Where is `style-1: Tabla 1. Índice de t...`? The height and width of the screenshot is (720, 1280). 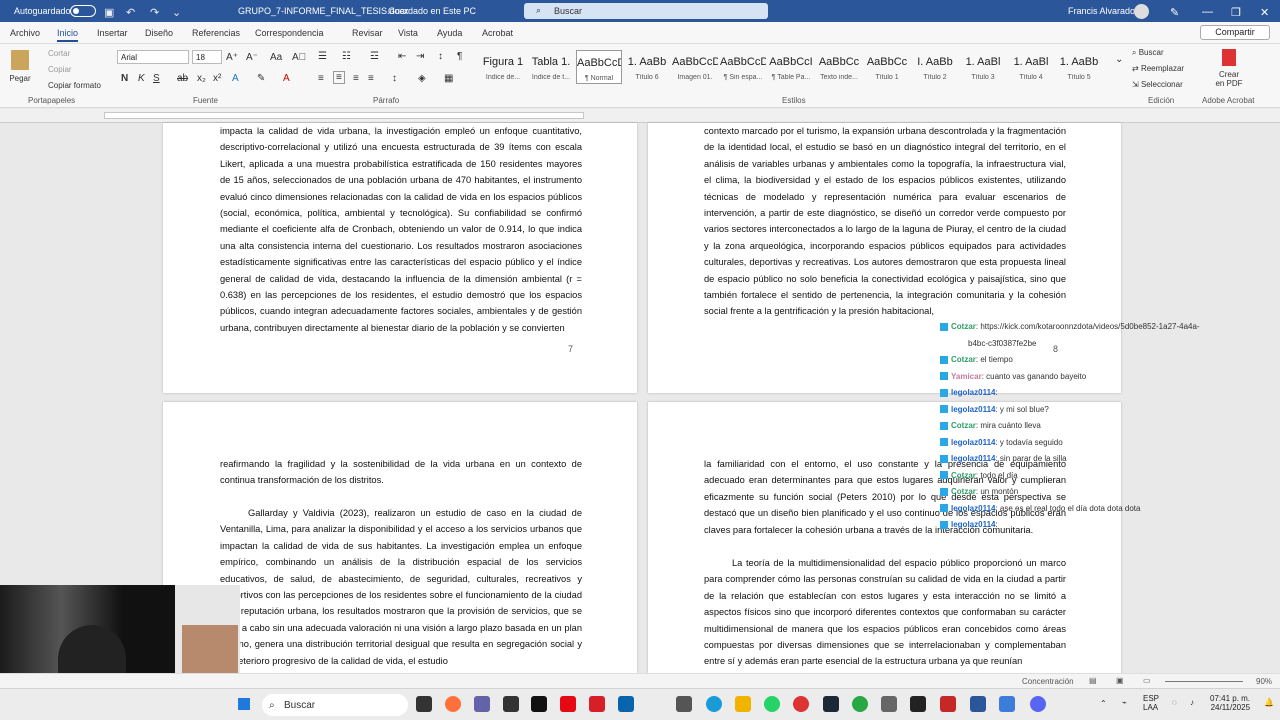 style-1: Tabla 1. Índice de t... is located at coordinates (551, 67).